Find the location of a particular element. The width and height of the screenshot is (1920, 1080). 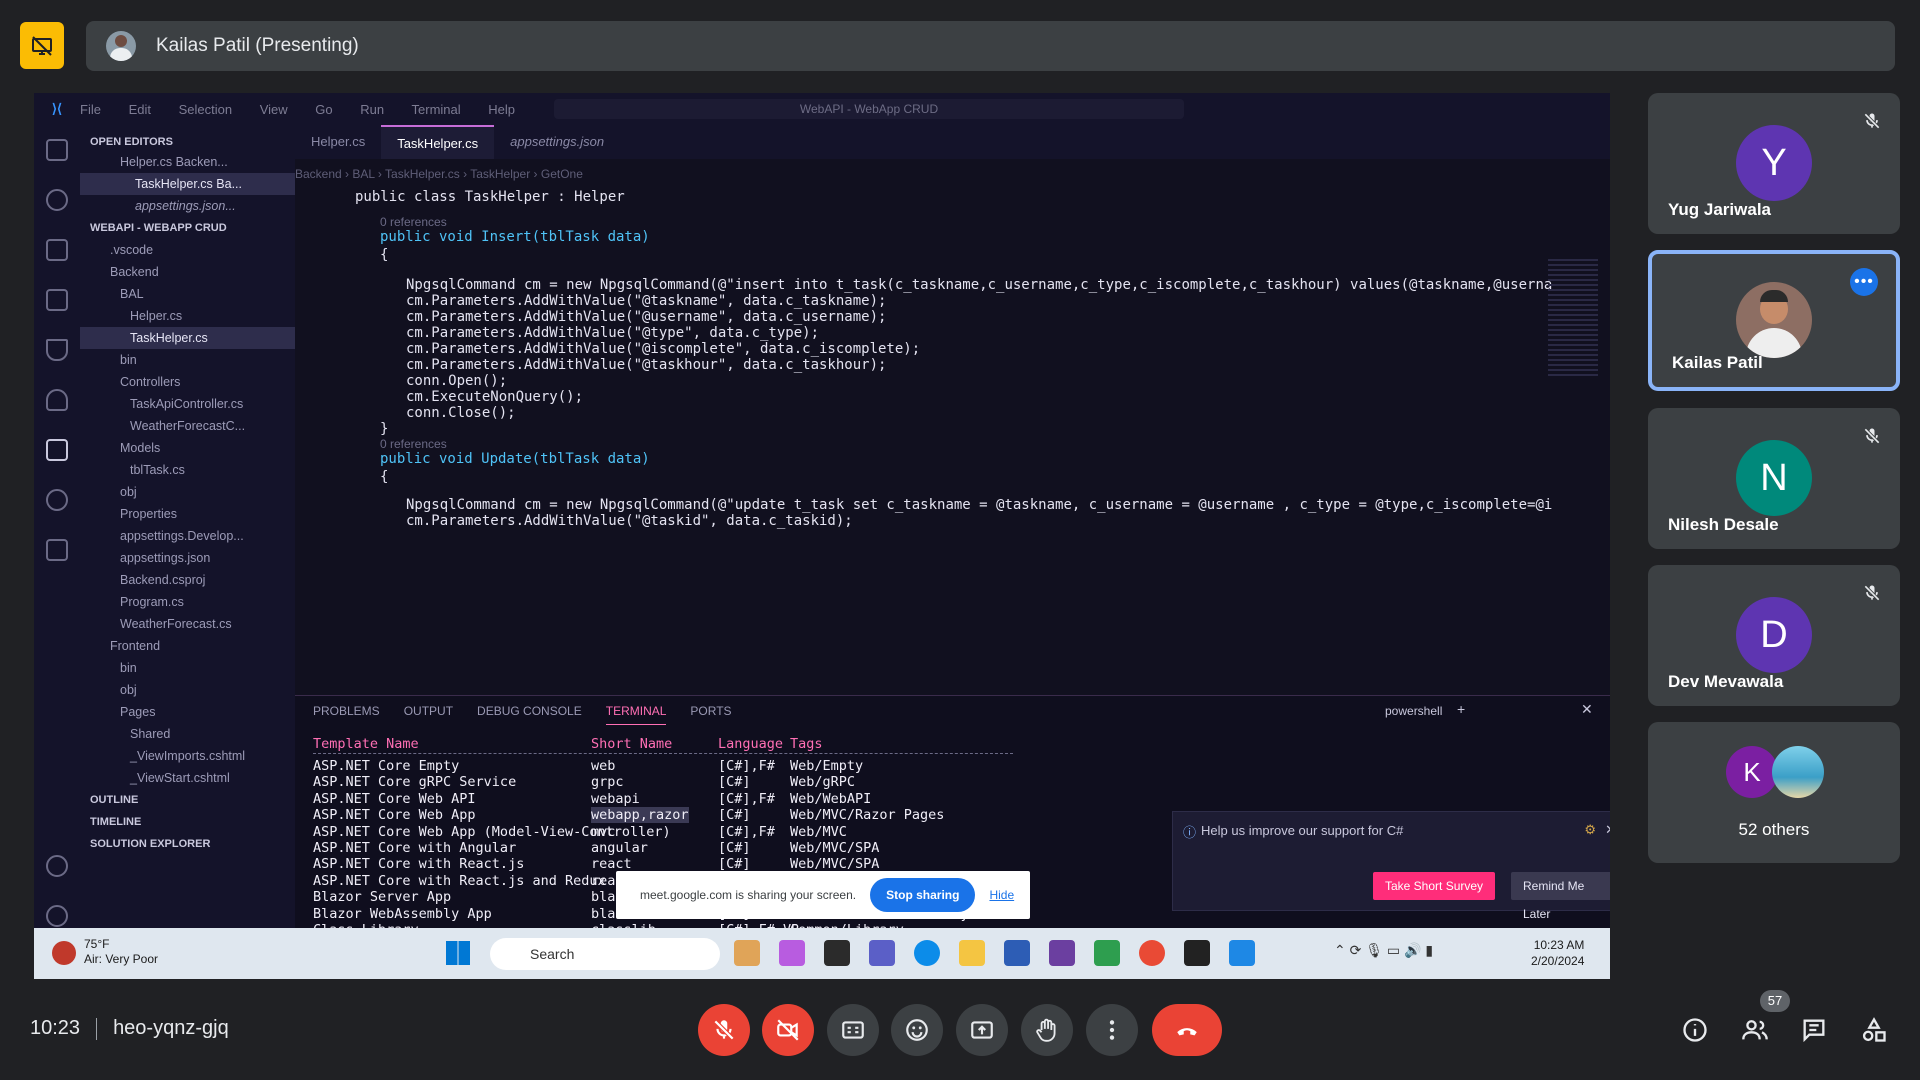

taskbar-search: Search is located at coordinates (605, 954).